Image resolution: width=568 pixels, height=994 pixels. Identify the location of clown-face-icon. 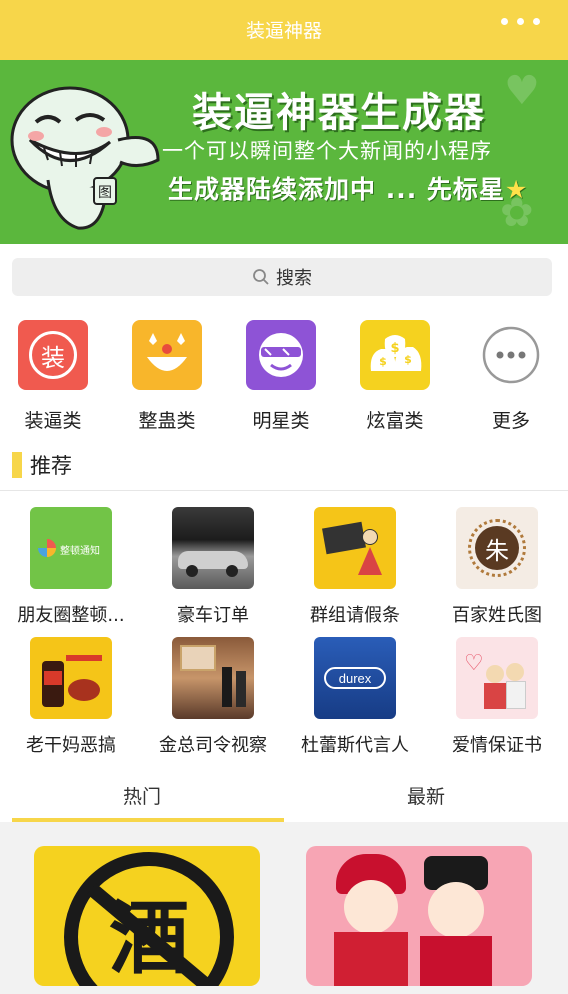
(167, 355).